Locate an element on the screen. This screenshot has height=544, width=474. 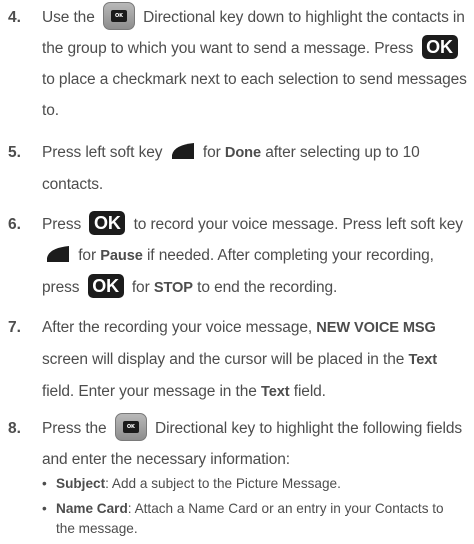
step-number: 7. is located at coordinates (14, 327).